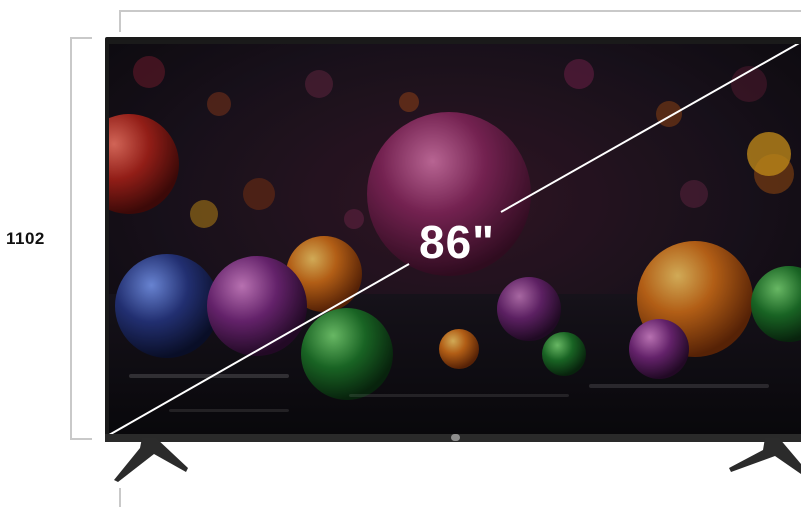  I want to click on width-dimension-tick, so click(120, 21).